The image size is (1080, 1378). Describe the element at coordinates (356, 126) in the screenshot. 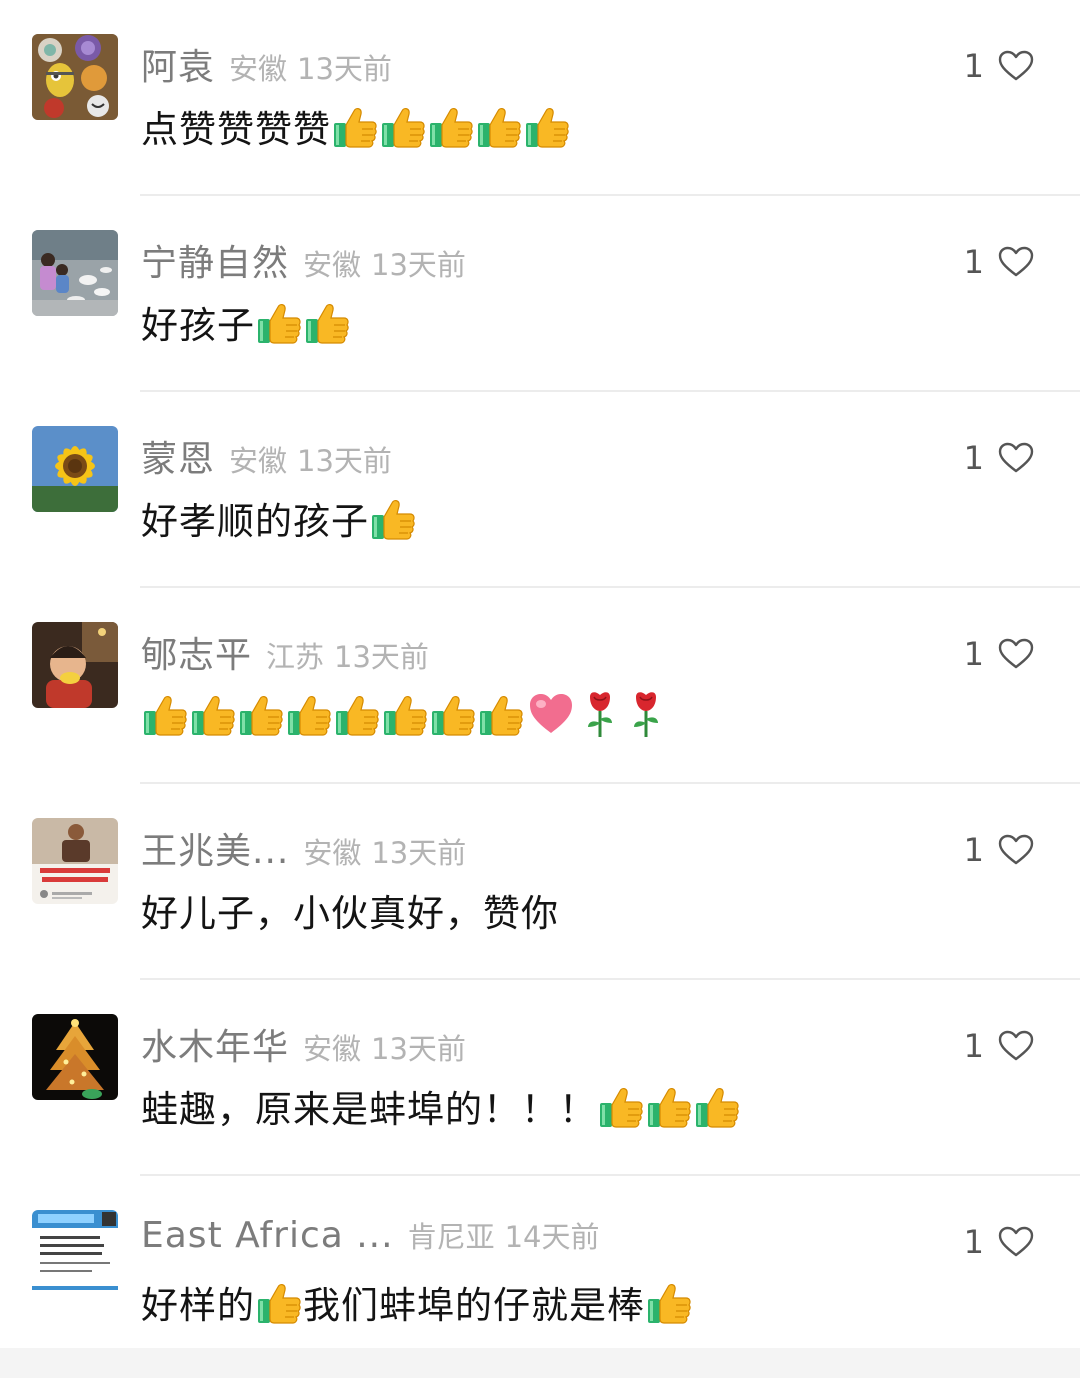

I see `comment-body: 点赞赞赞赞` at that location.